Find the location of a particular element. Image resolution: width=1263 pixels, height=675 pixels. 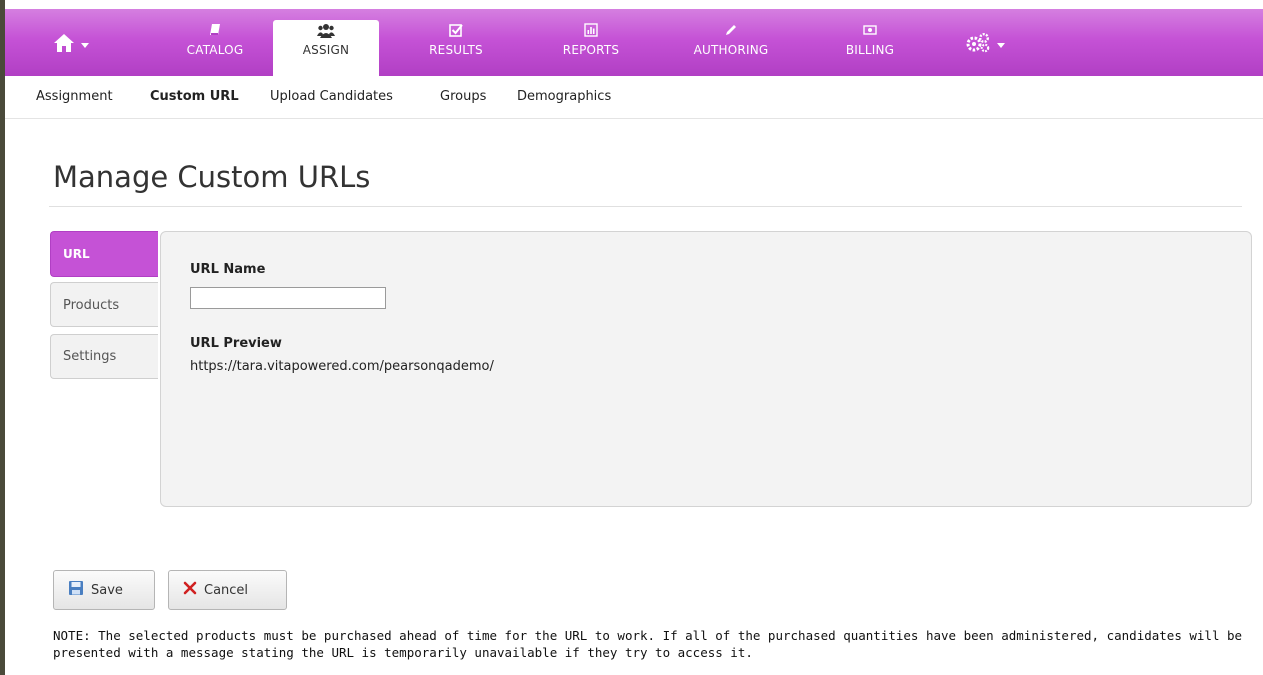

subnav-groups: Groups is located at coordinates (463, 96).